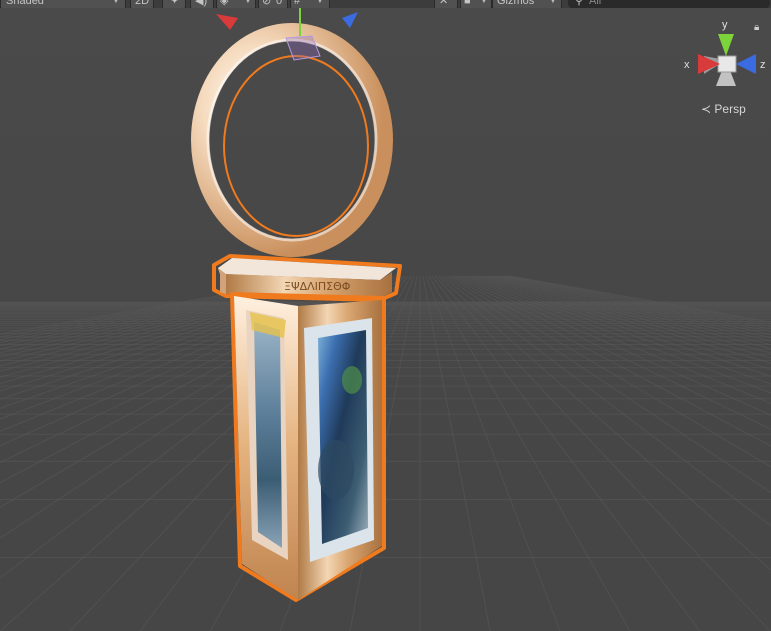 The image size is (771, 631). I want to click on y-axis-label: y, so click(725, 25).